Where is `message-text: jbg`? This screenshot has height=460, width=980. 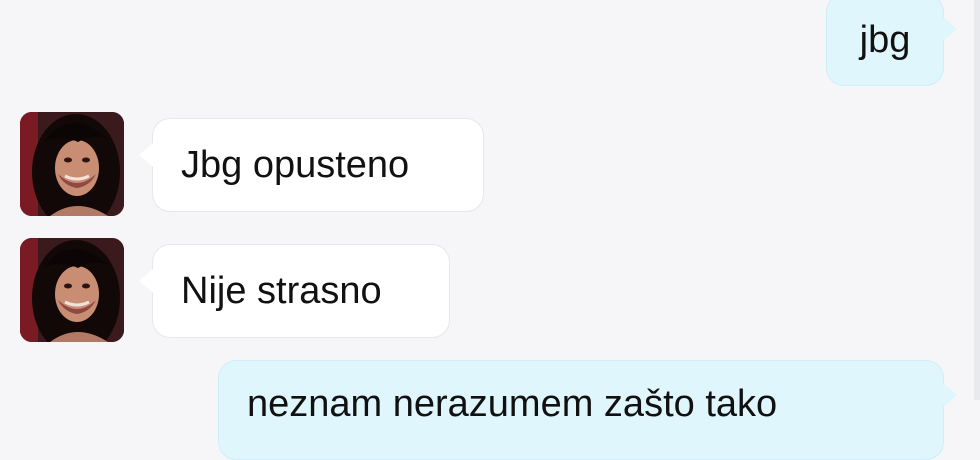
message-text: jbg is located at coordinates (885, 39).